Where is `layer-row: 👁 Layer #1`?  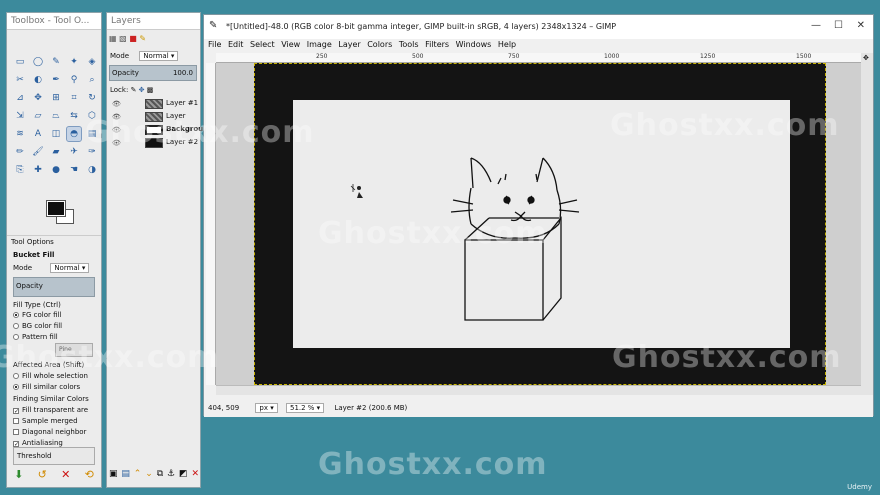 layer-row: 👁 Layer #1 is located at coordinates (154, 104).